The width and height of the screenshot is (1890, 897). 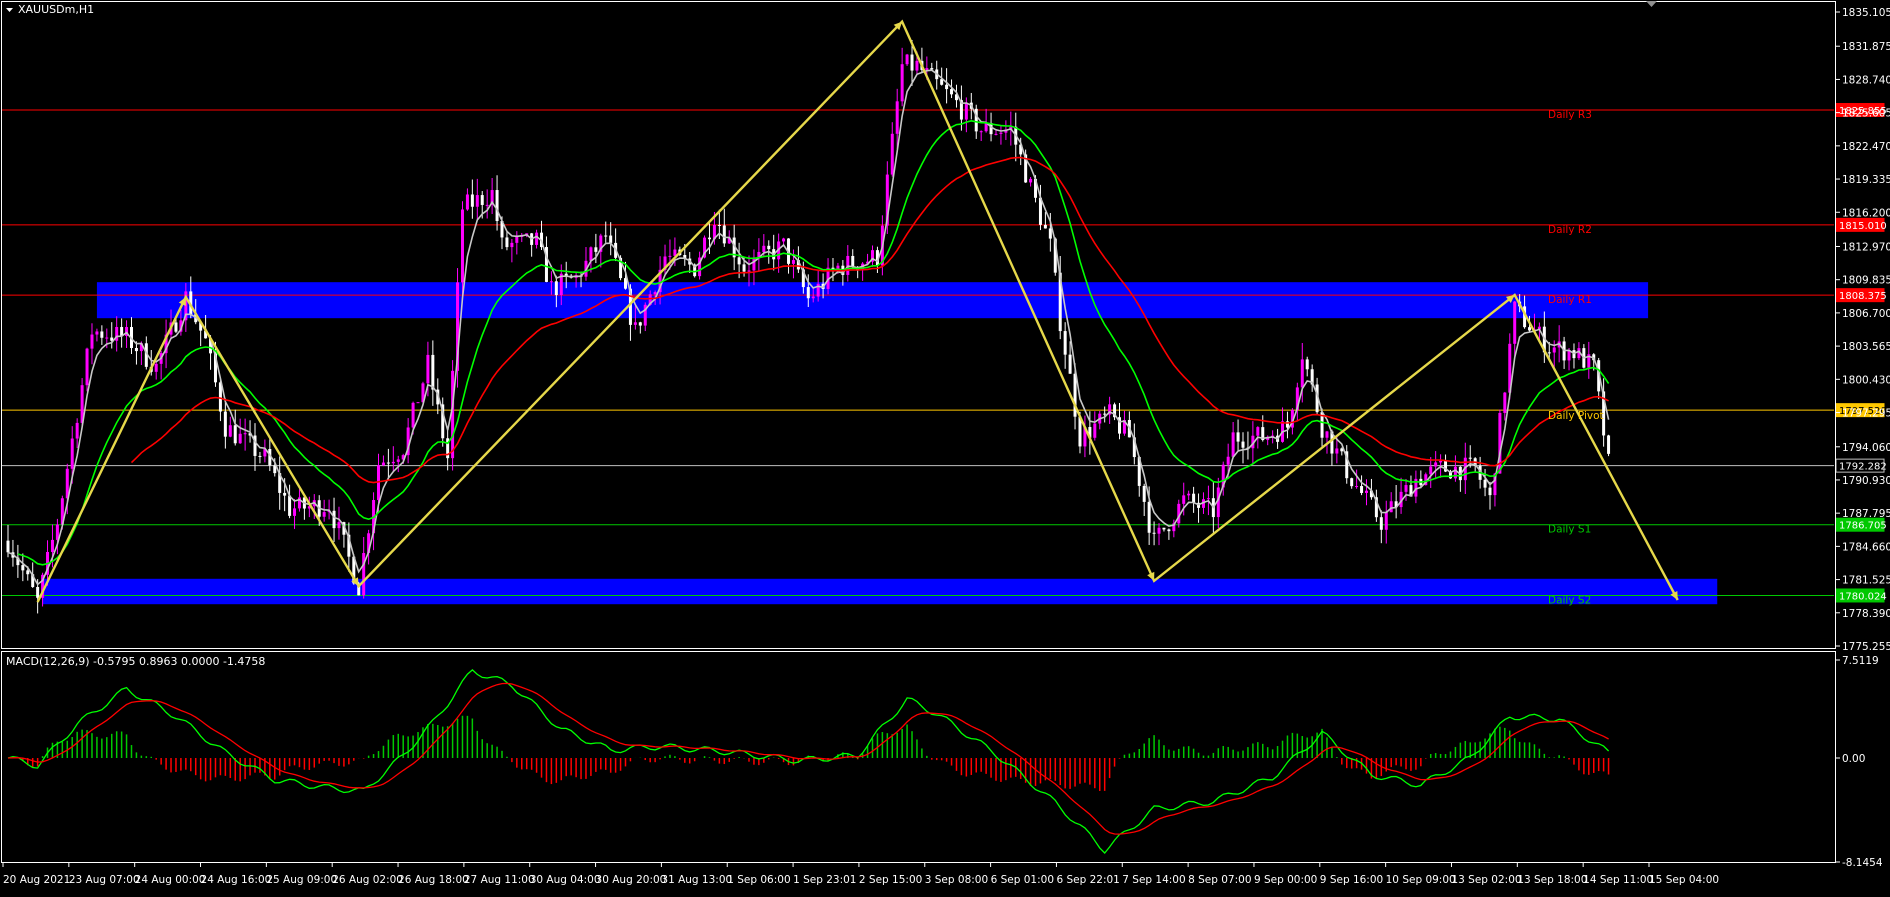 I want to click on level-name-label: Daily R3, so click(x=1570, y=115).